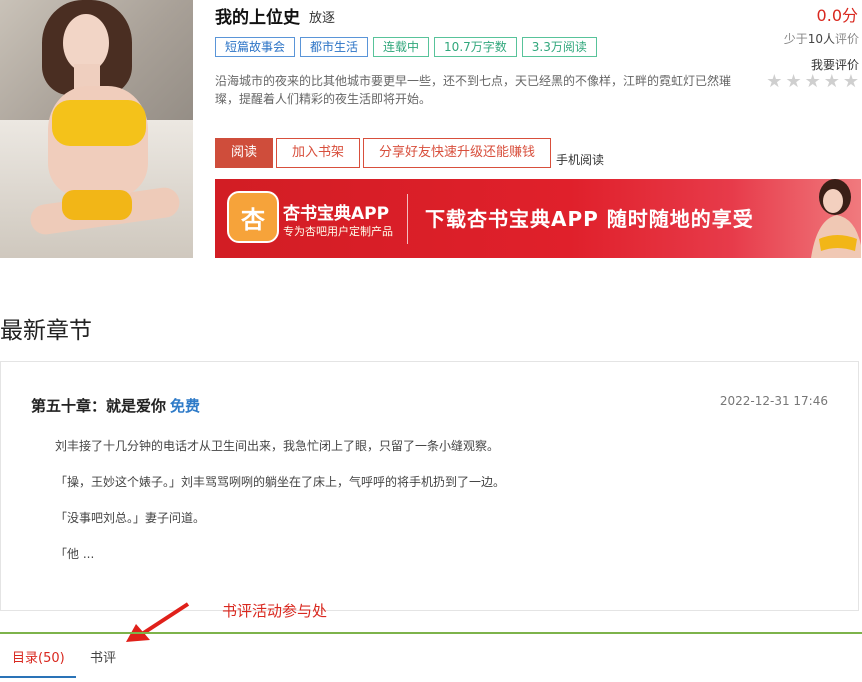 The height and width of the screenshot is (682, 862). I want to click on active-tab-indicator, so click(38, 677).